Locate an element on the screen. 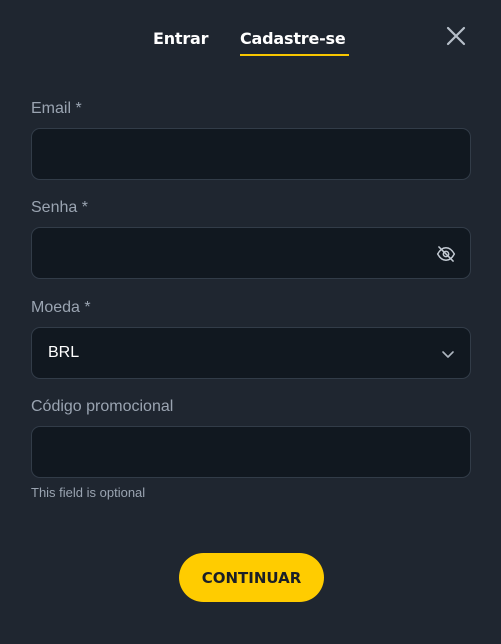  promo-input is located at coordinates (251, 452).